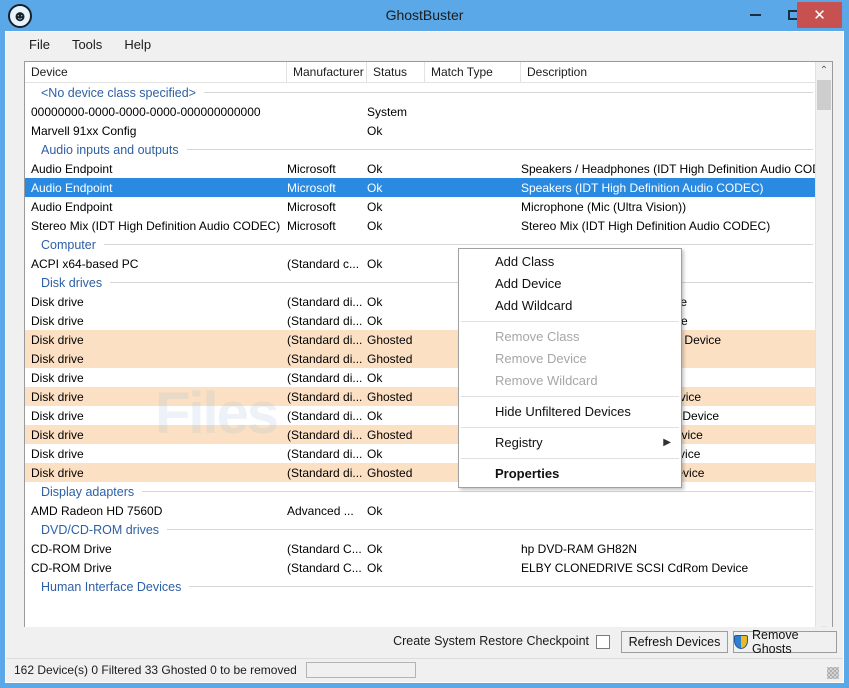  What do you see at coordinates (676, 72) in the screenshot?
I see `column-header-description: Description` at bounding box center [676, 72].